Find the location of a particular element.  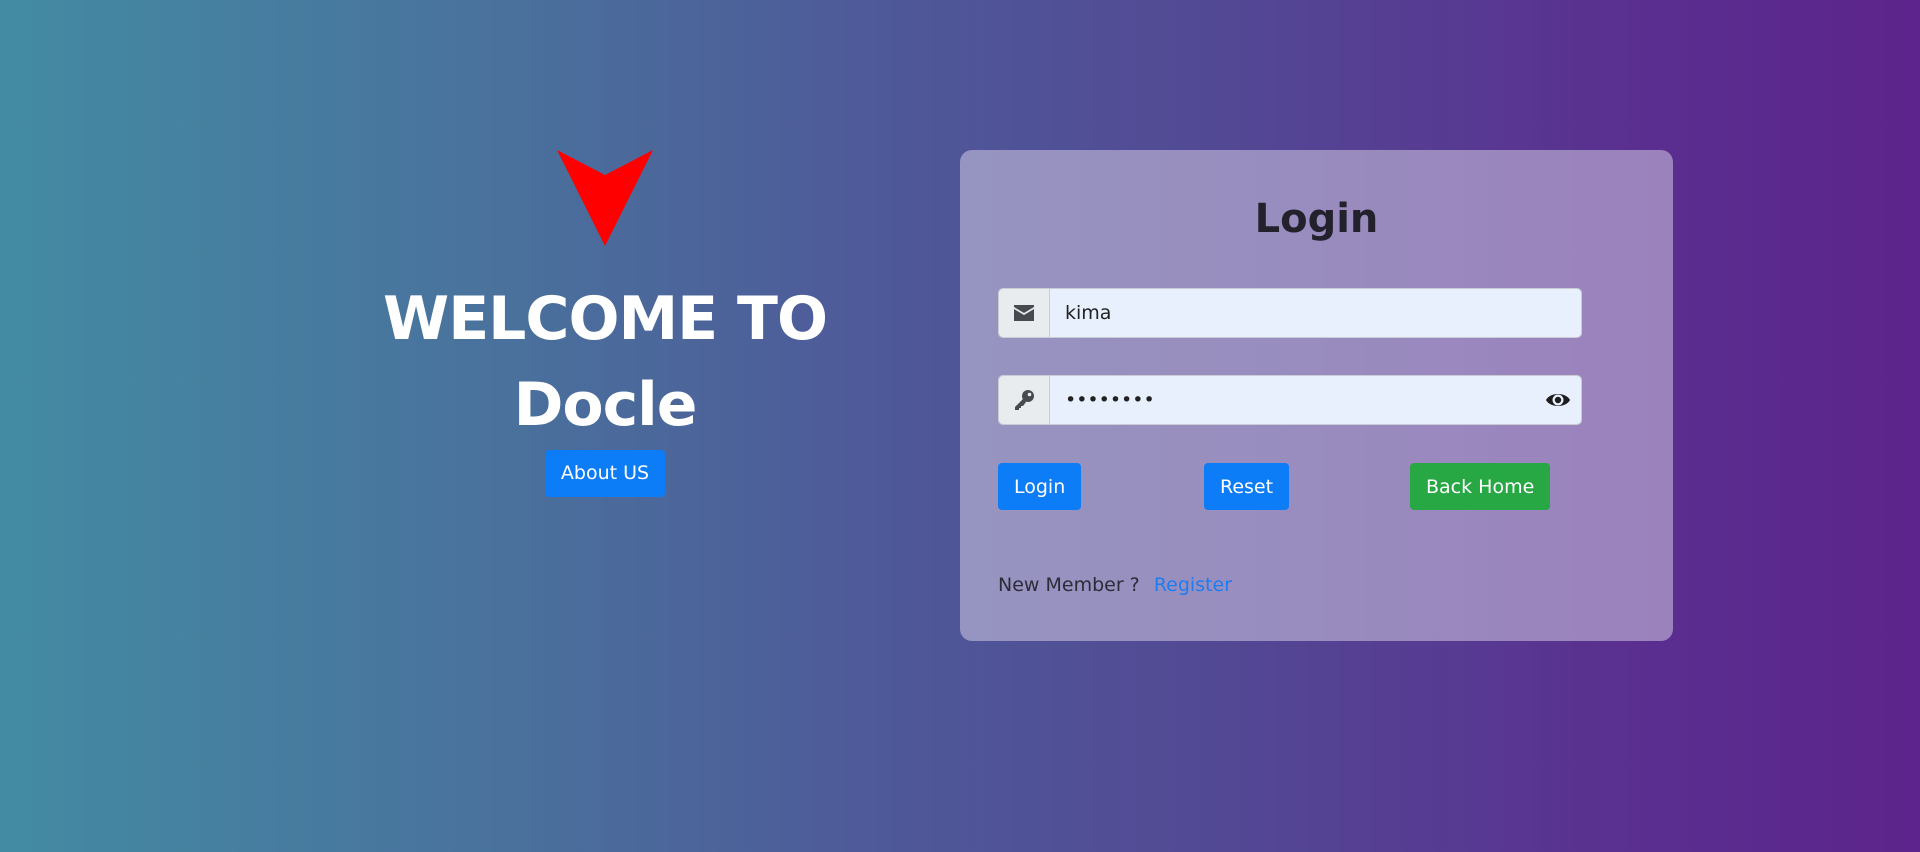

key-icon is located at coordinates (1024, 400).